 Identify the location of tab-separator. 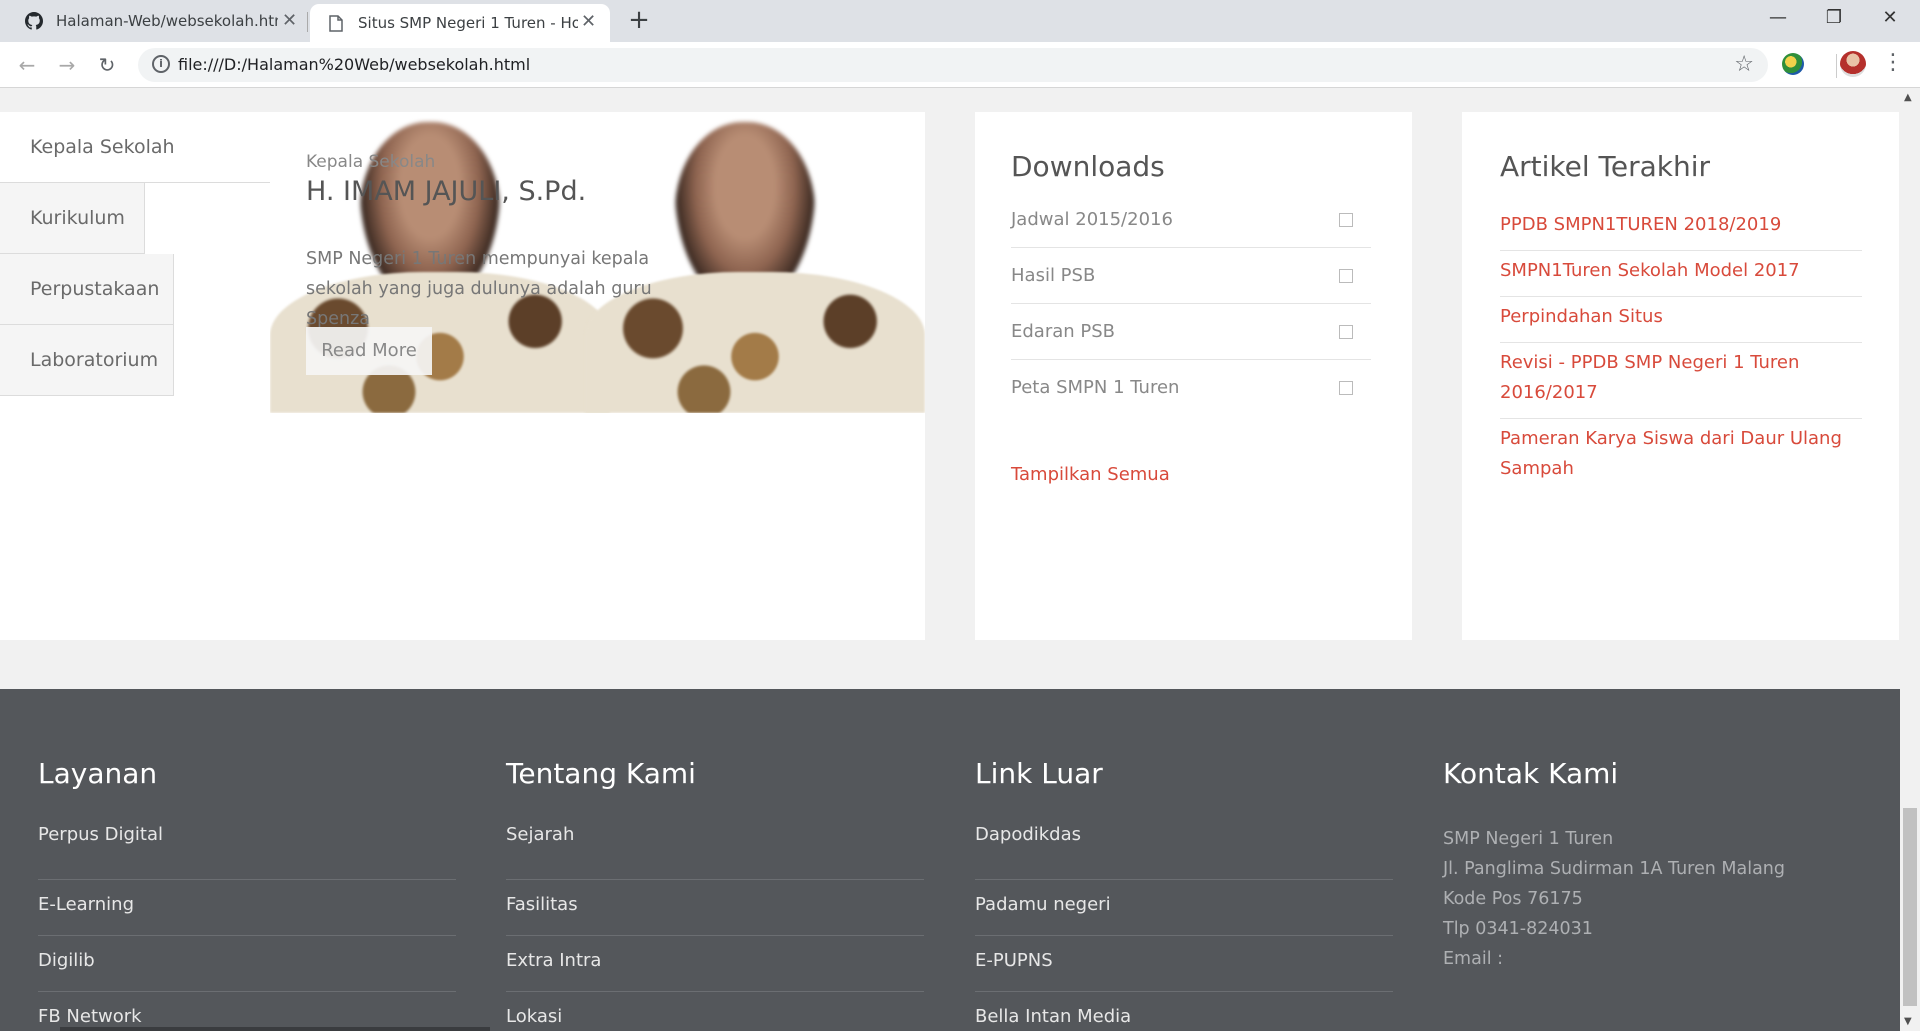
(307, 22).